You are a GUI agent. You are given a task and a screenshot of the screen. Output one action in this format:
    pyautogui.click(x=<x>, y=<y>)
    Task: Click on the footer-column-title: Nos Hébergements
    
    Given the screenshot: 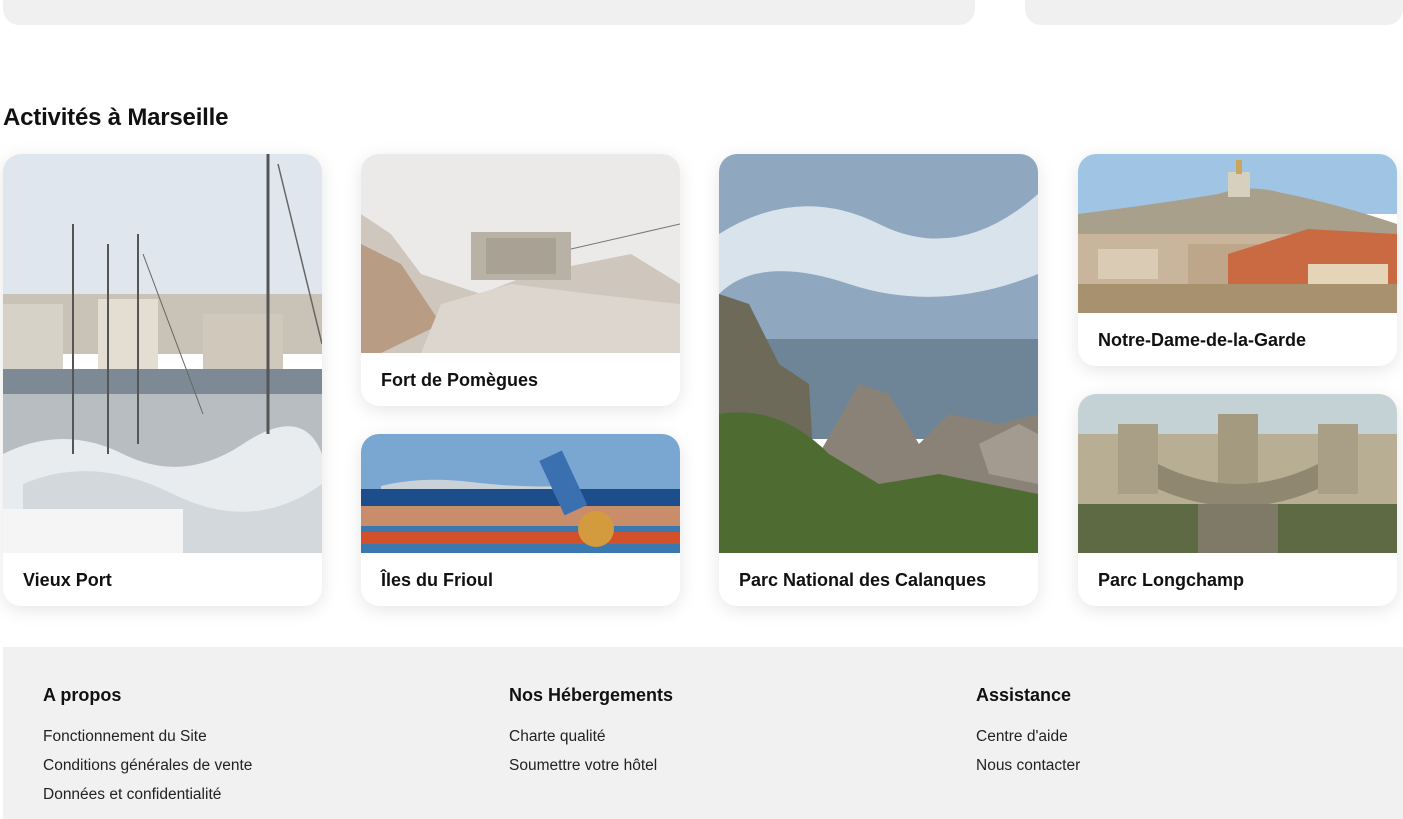 What is the action you would take?
    pyautogui.click(x=591, y=695)
    